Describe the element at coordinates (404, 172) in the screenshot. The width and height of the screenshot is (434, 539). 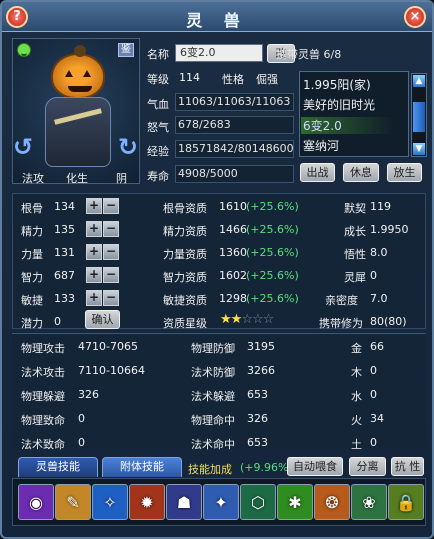
I see `release-button: 放生` at that location.